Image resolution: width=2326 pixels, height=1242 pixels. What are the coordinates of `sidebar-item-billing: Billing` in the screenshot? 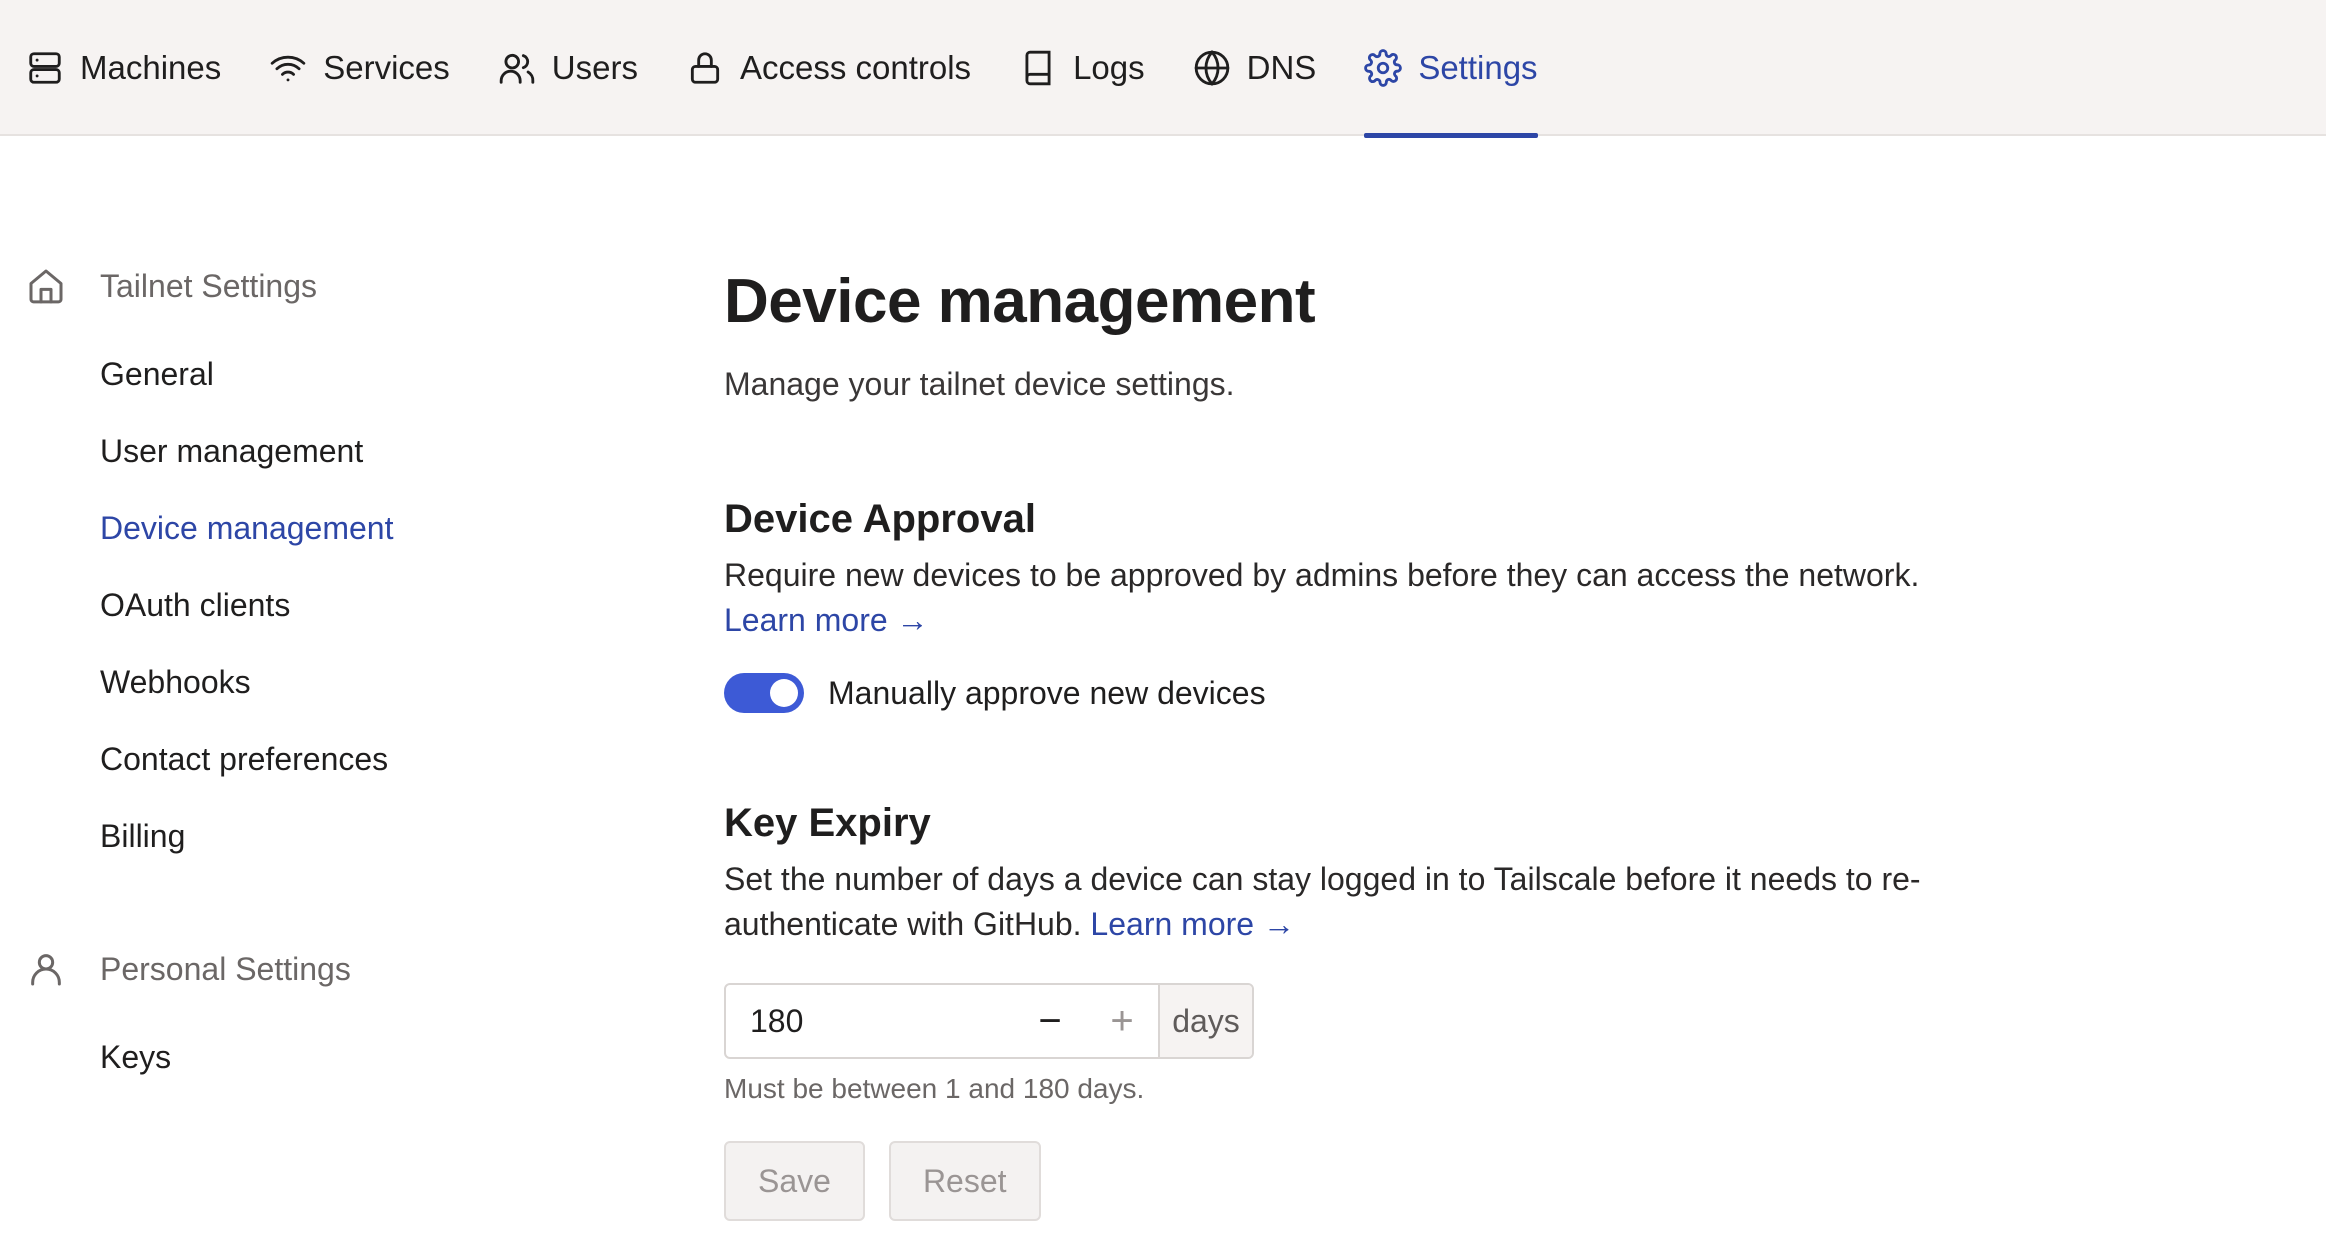 It's located at (306, 836).